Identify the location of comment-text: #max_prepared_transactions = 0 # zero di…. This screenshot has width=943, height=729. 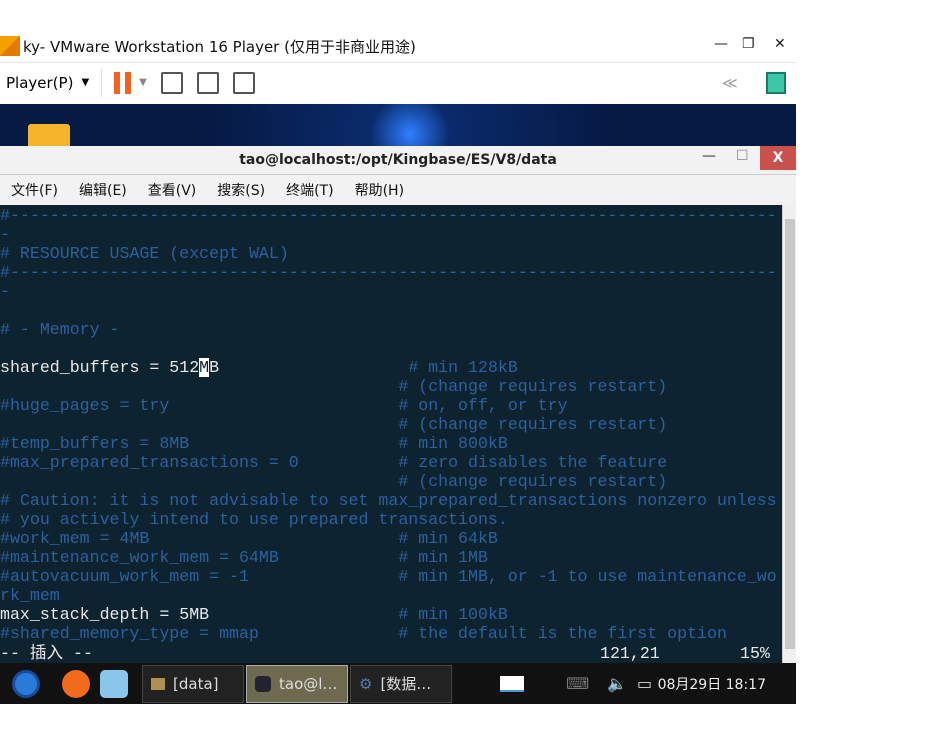
(334, 462).